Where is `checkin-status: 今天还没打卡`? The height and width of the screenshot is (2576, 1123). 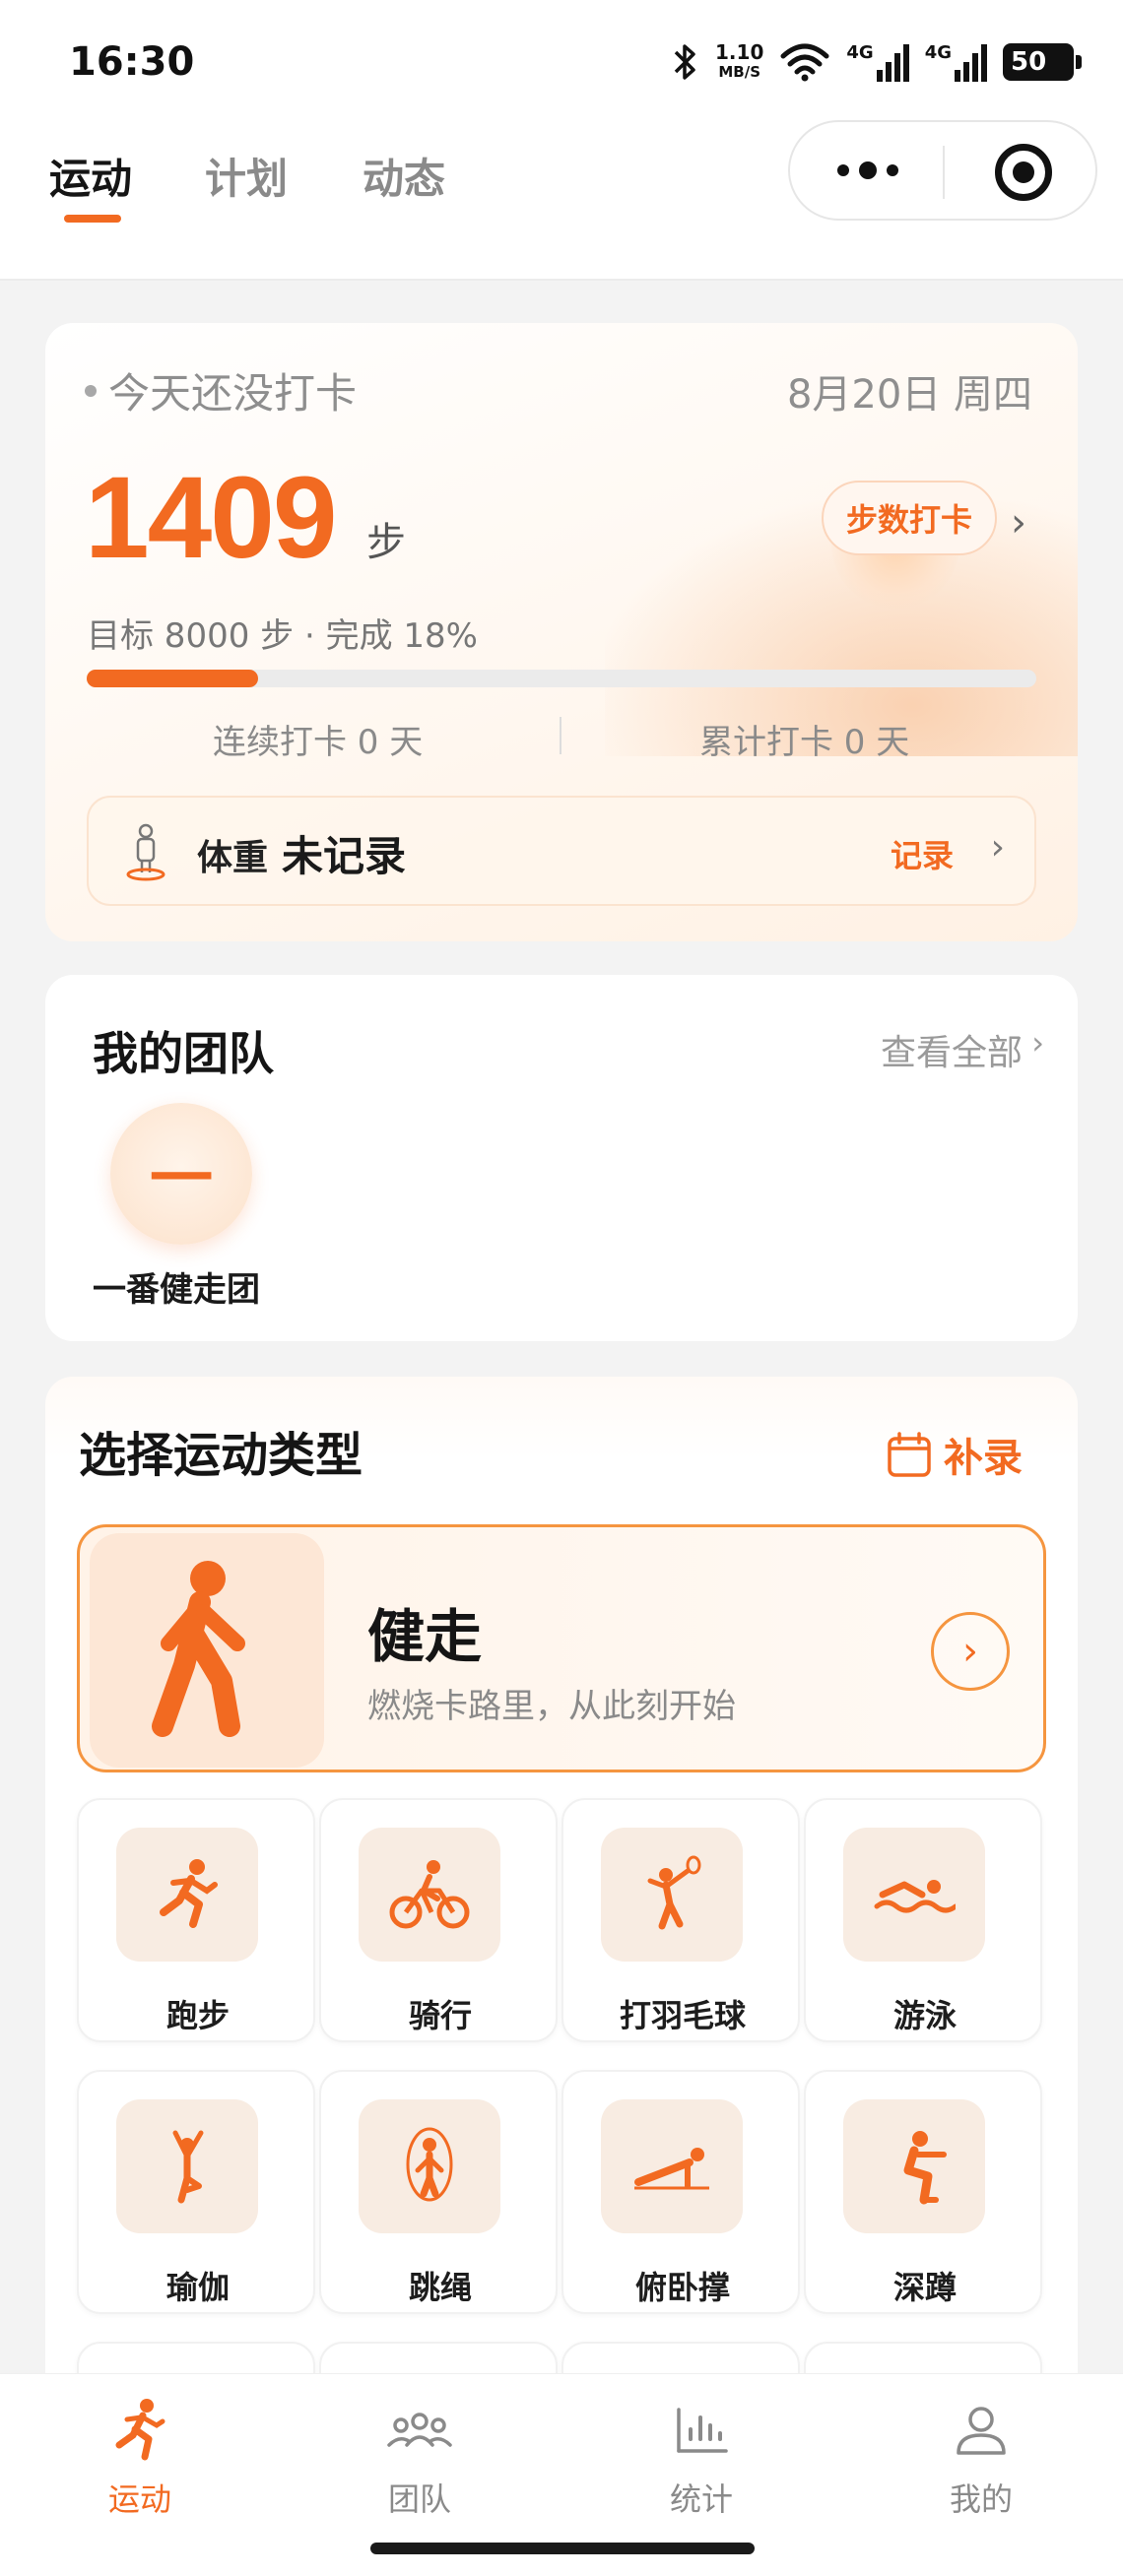 checkin-status: 今天还没打卡 is located at coordinates (221, 390).